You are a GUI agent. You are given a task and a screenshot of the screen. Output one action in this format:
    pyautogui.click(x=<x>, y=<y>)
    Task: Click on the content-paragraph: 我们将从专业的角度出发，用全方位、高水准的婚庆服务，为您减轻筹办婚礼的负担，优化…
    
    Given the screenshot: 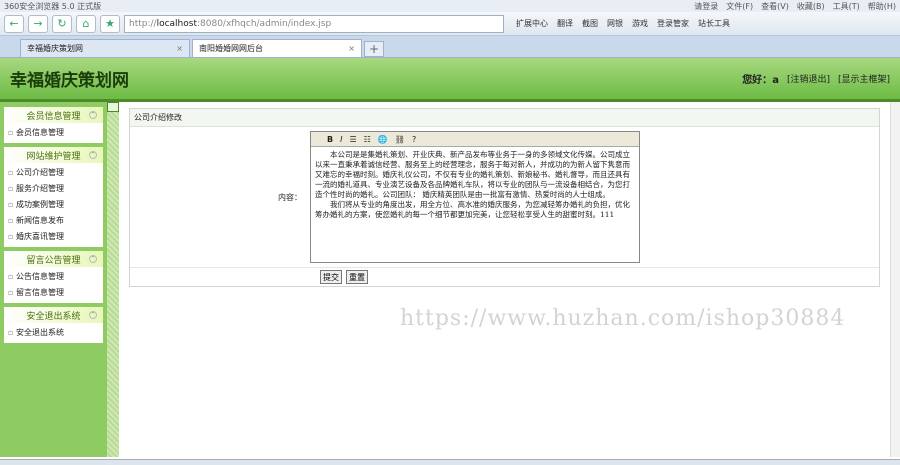 What is the action you would take?
    pyautogui.click(x=472, y=209)
    